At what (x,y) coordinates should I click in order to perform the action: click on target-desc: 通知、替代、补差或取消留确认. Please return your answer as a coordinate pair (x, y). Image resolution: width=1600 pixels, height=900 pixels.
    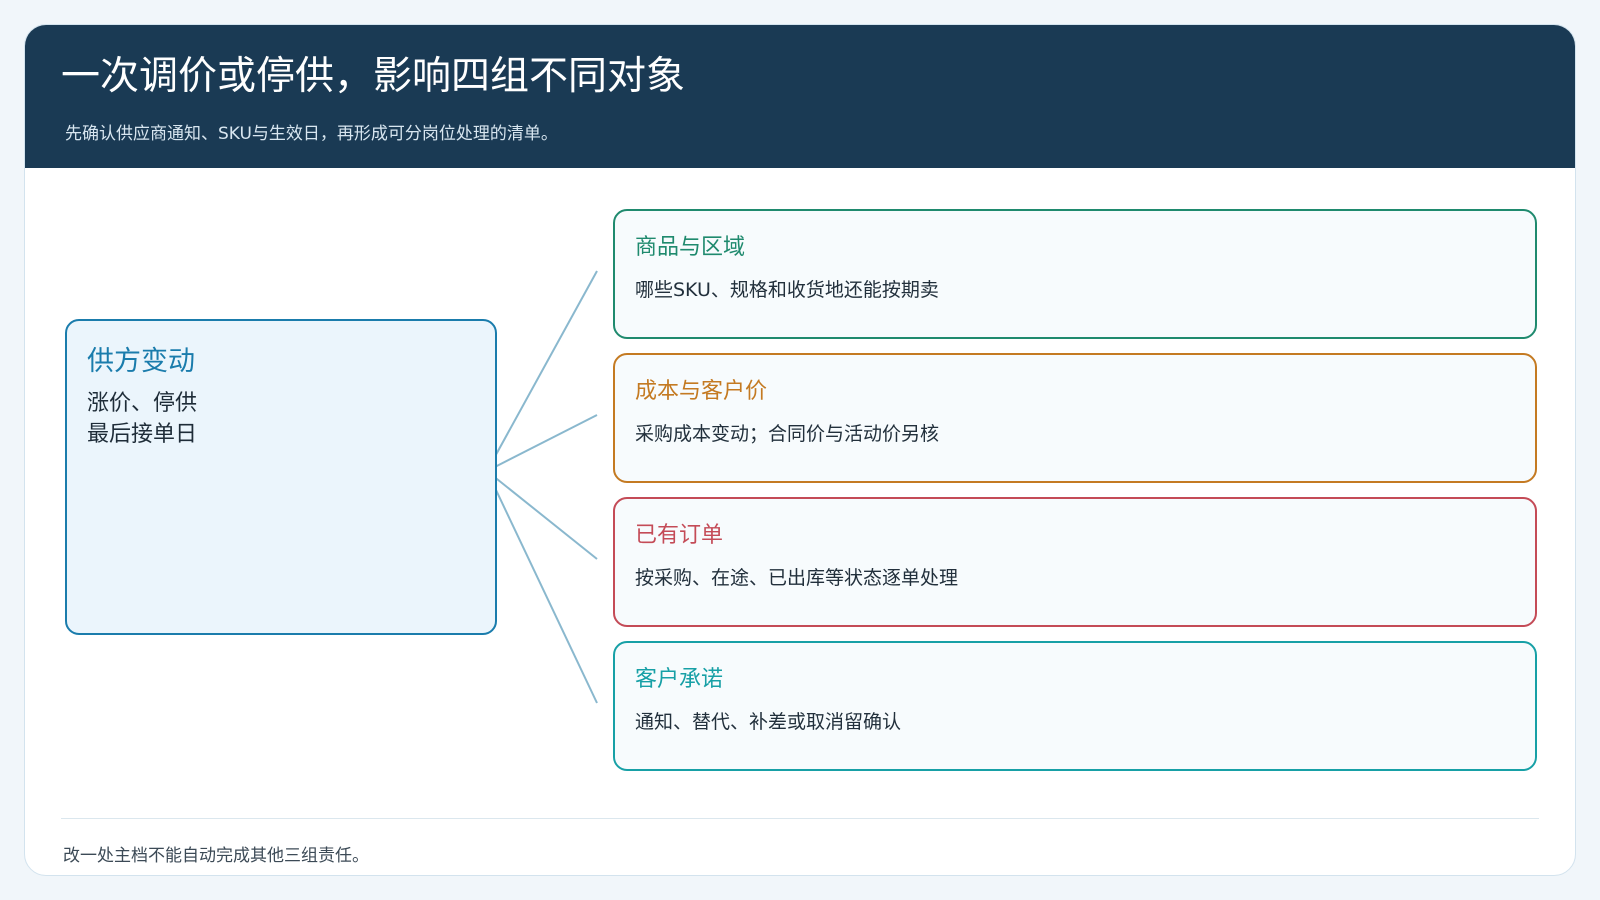
    Looking at the image, I should click on (768, 722).